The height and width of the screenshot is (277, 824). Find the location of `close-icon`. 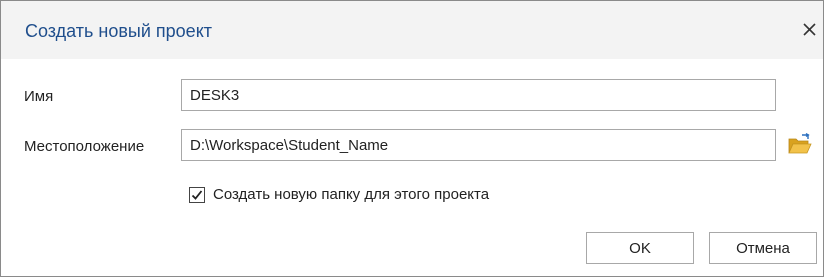

close-icon is located at coordinates (809, 29).